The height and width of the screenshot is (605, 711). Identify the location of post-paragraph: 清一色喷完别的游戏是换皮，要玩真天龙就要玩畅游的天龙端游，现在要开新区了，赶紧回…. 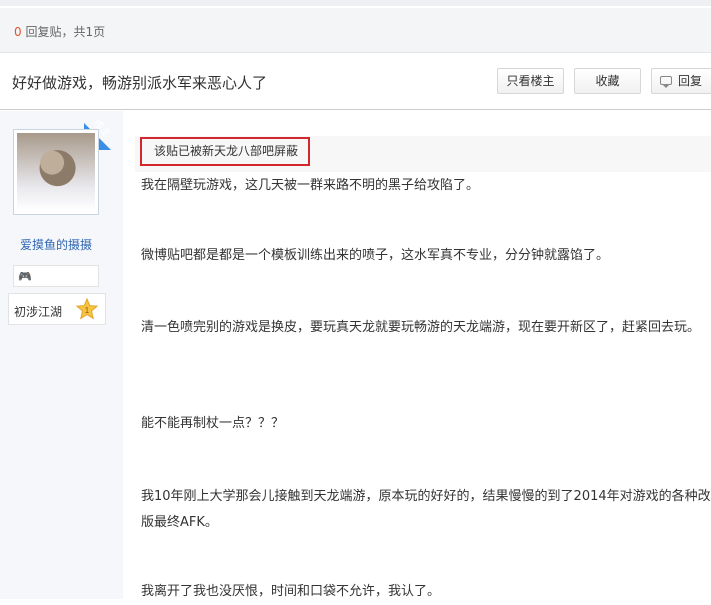
(421, 327).